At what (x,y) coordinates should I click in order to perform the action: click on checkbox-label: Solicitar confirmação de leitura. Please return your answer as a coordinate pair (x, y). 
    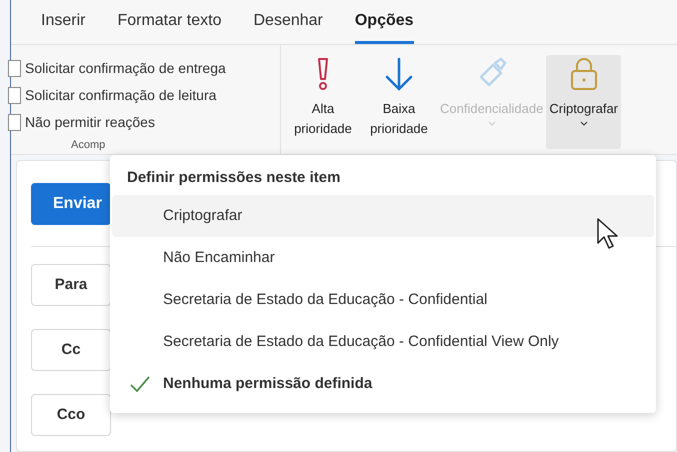
    Looking at the image, I should click on (120, 95).